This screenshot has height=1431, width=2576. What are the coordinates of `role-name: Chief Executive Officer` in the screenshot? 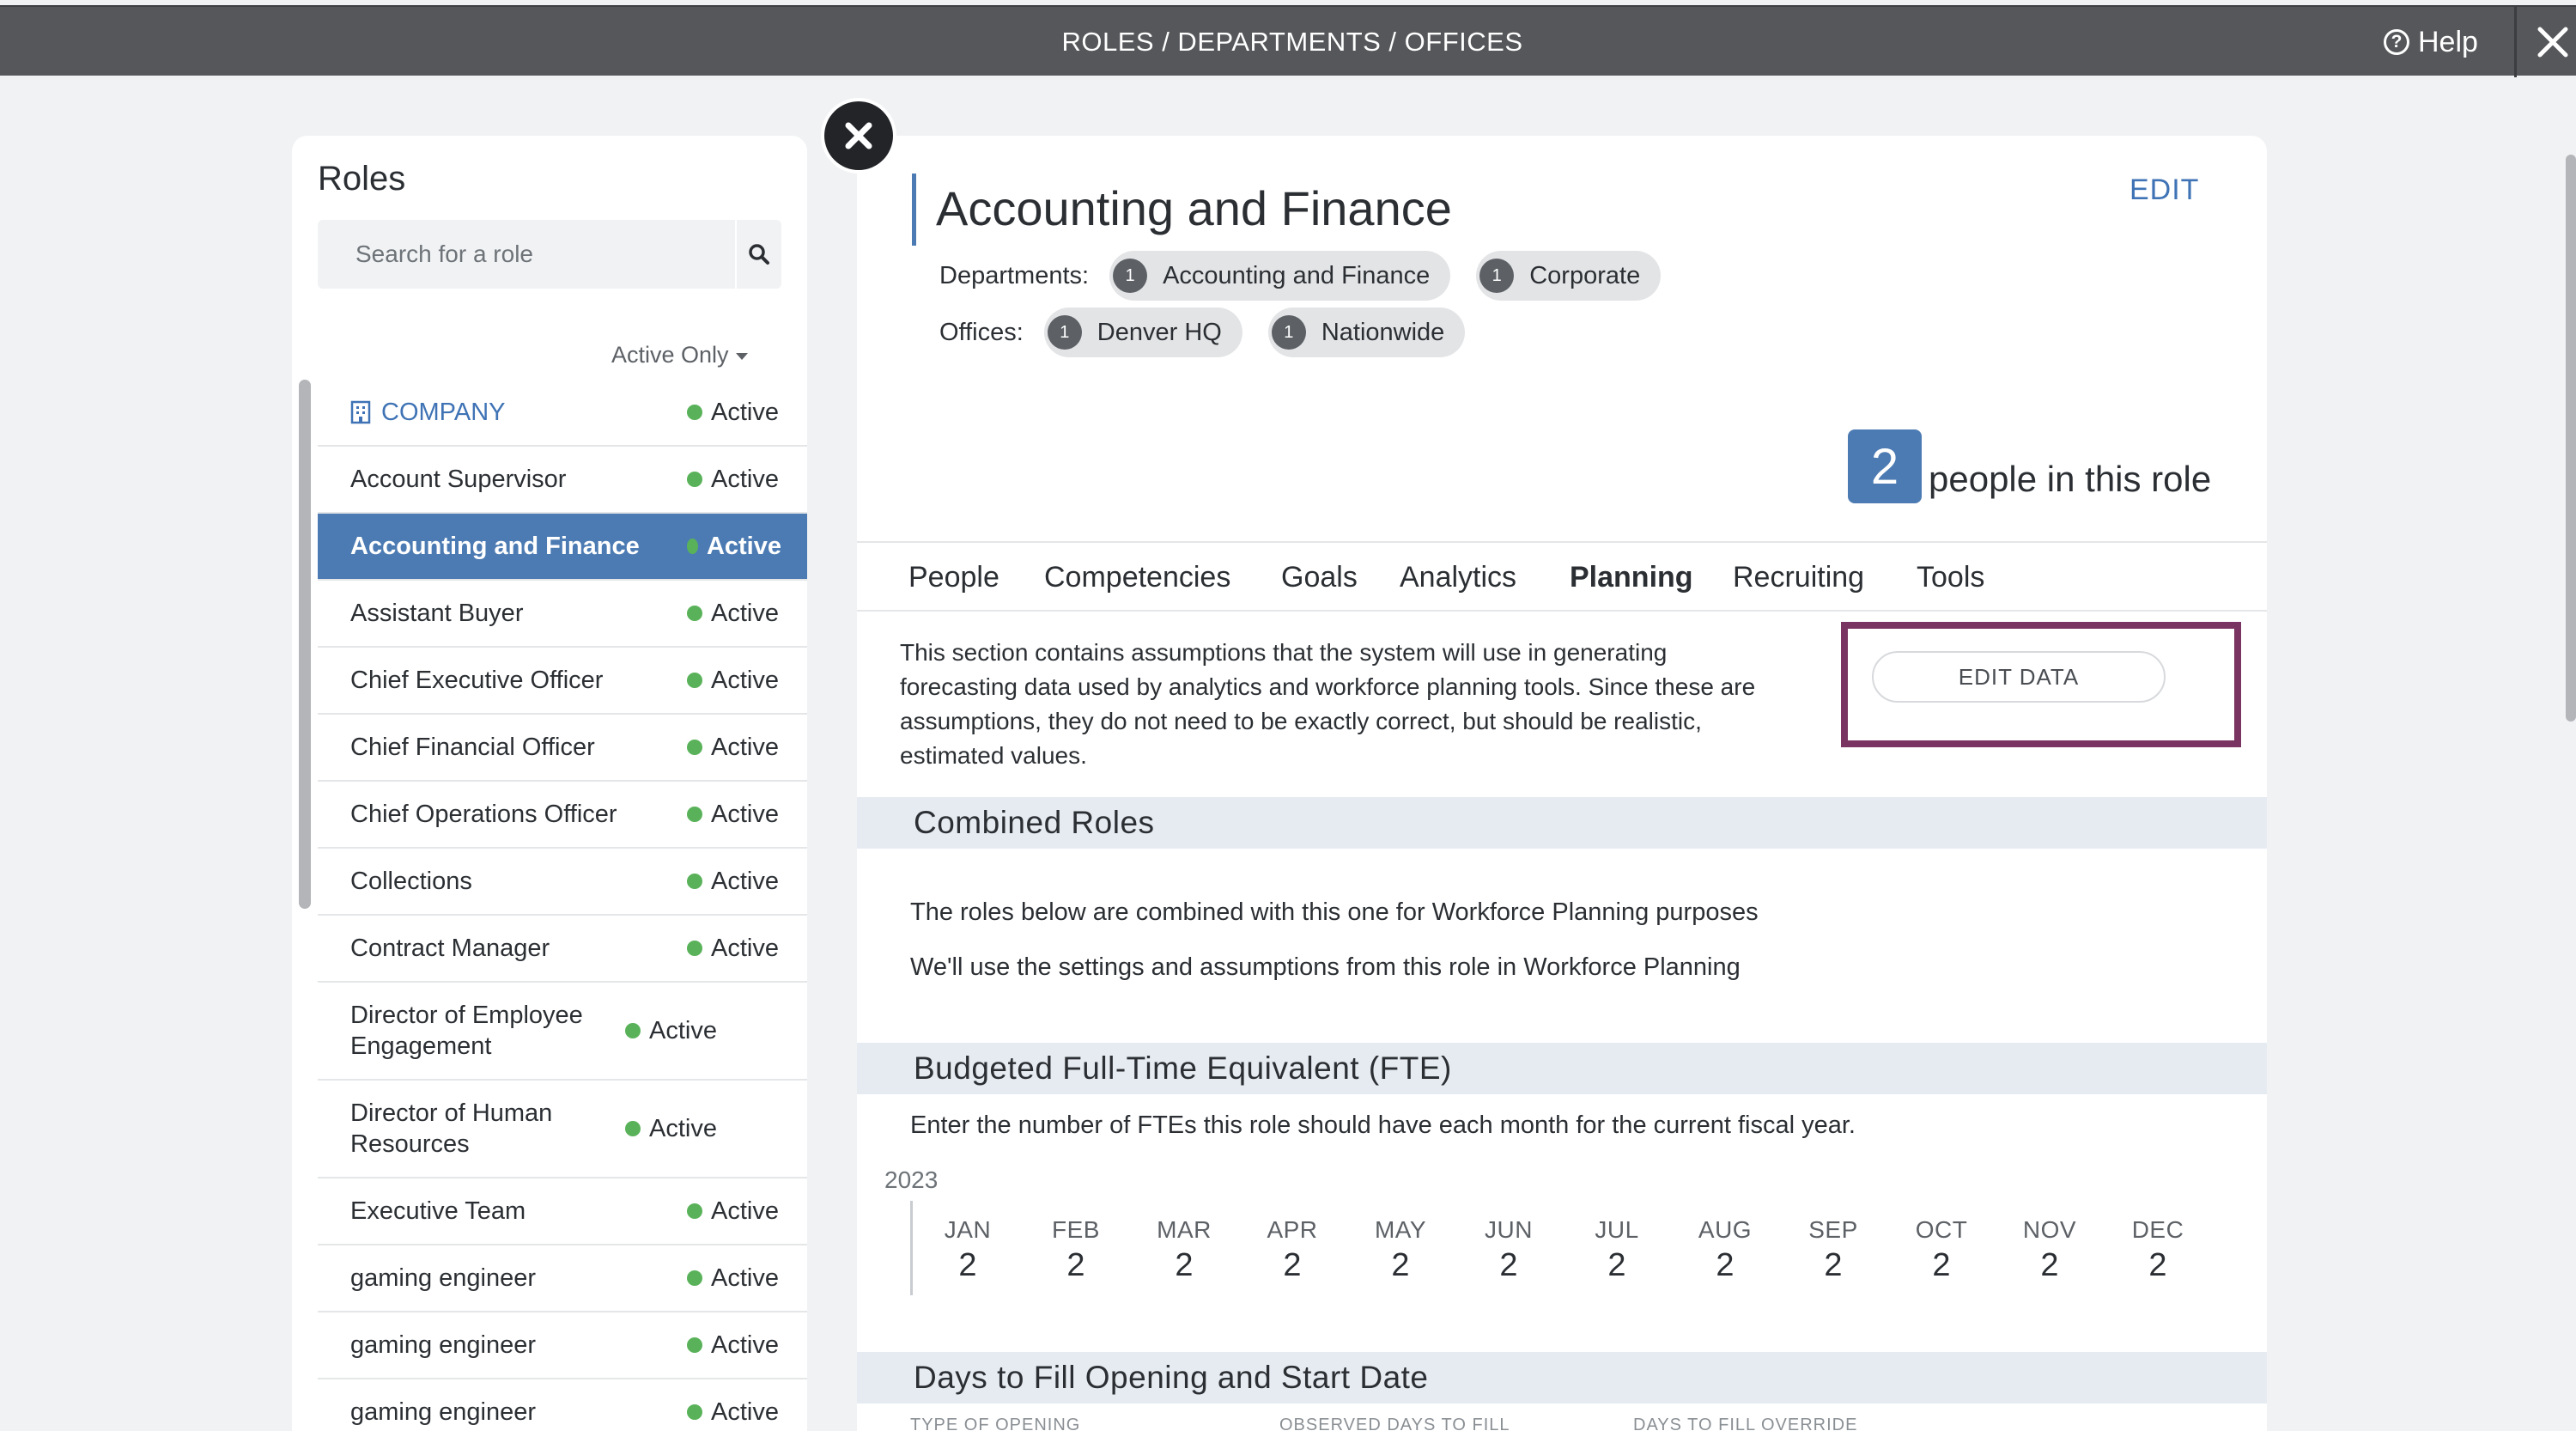 It's located at (477, 680).